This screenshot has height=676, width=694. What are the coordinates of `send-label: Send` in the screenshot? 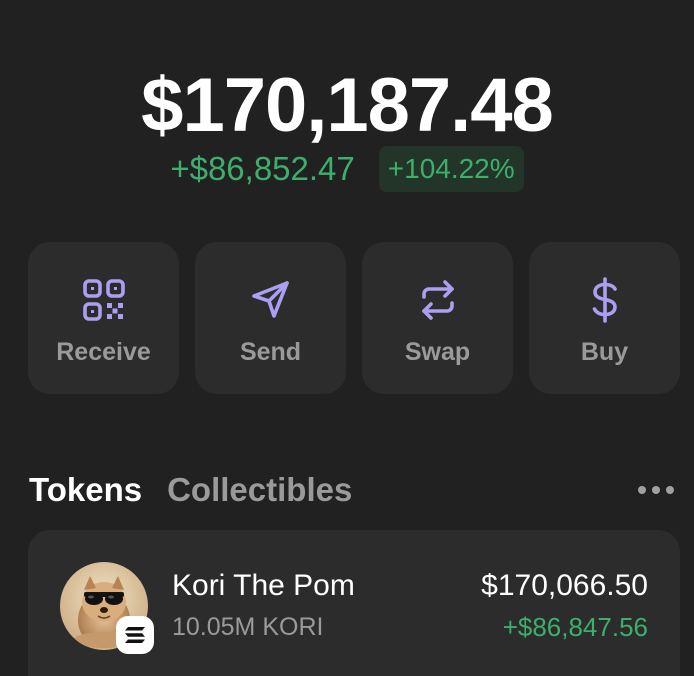 It's located at (270, 352).